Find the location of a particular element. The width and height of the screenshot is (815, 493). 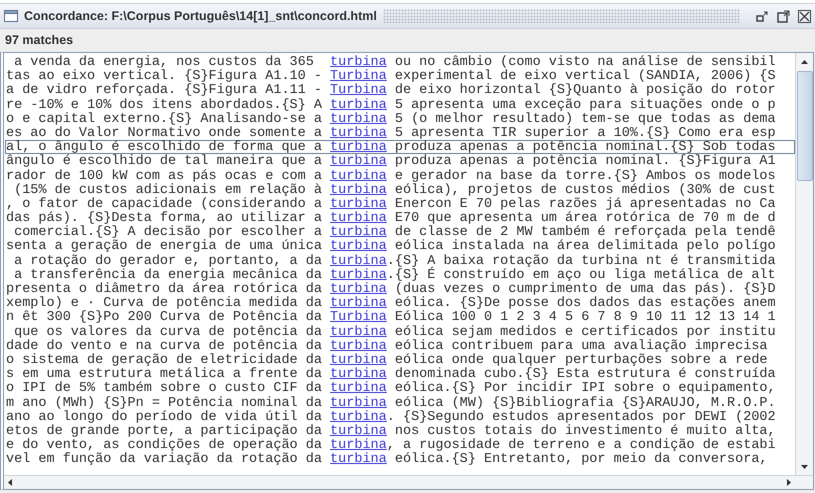

maximize-icon is located at coordinates (783, 16).